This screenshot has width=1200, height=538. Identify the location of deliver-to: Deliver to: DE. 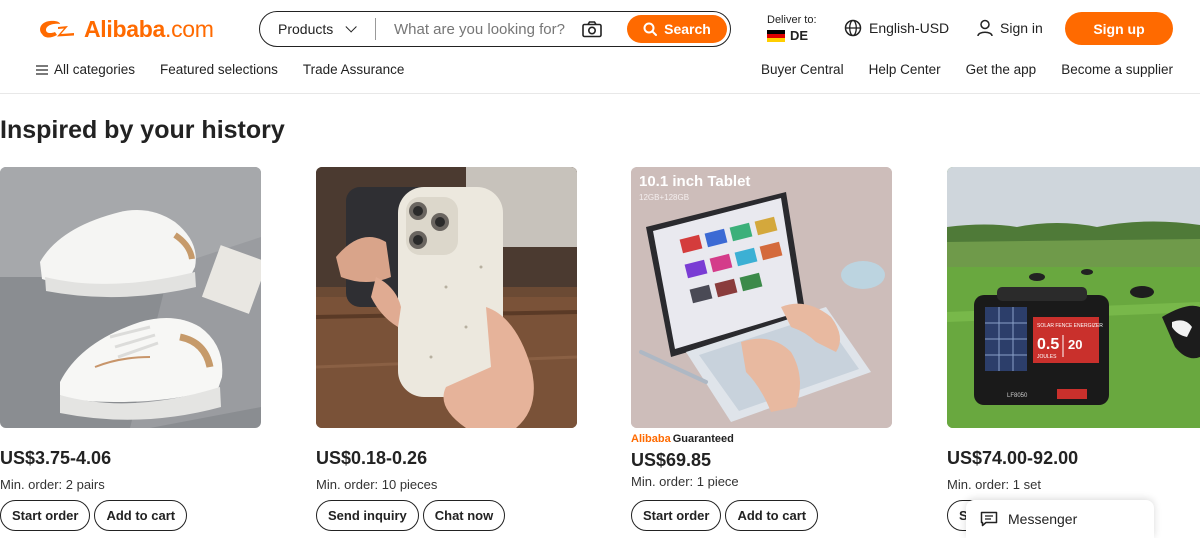
(792, 28).